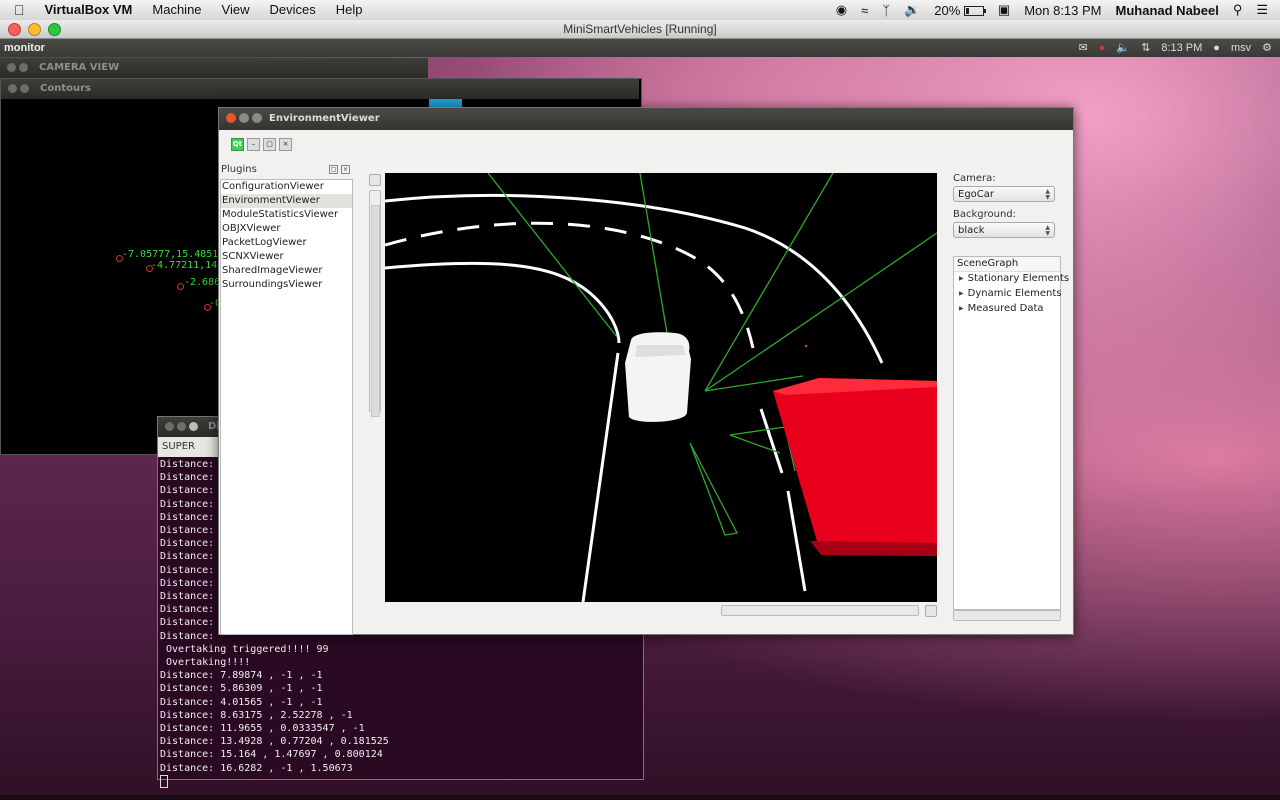 Image resolution: width=1280 pixels, height=800 pixels. Describe the element at coordinates (34, 29) in the screenshot. I see `minimize-window-icon` at that location.